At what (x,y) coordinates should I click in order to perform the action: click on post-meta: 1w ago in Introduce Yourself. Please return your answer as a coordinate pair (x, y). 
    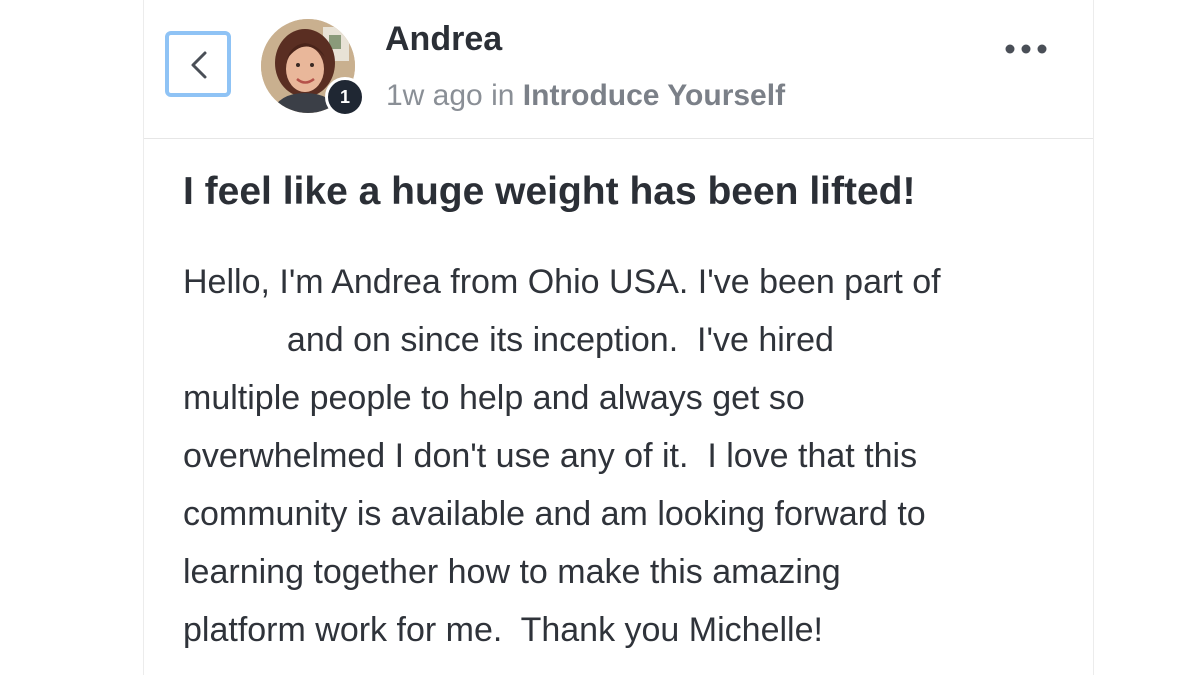
    Looking at the image, I should click on (585, 96).